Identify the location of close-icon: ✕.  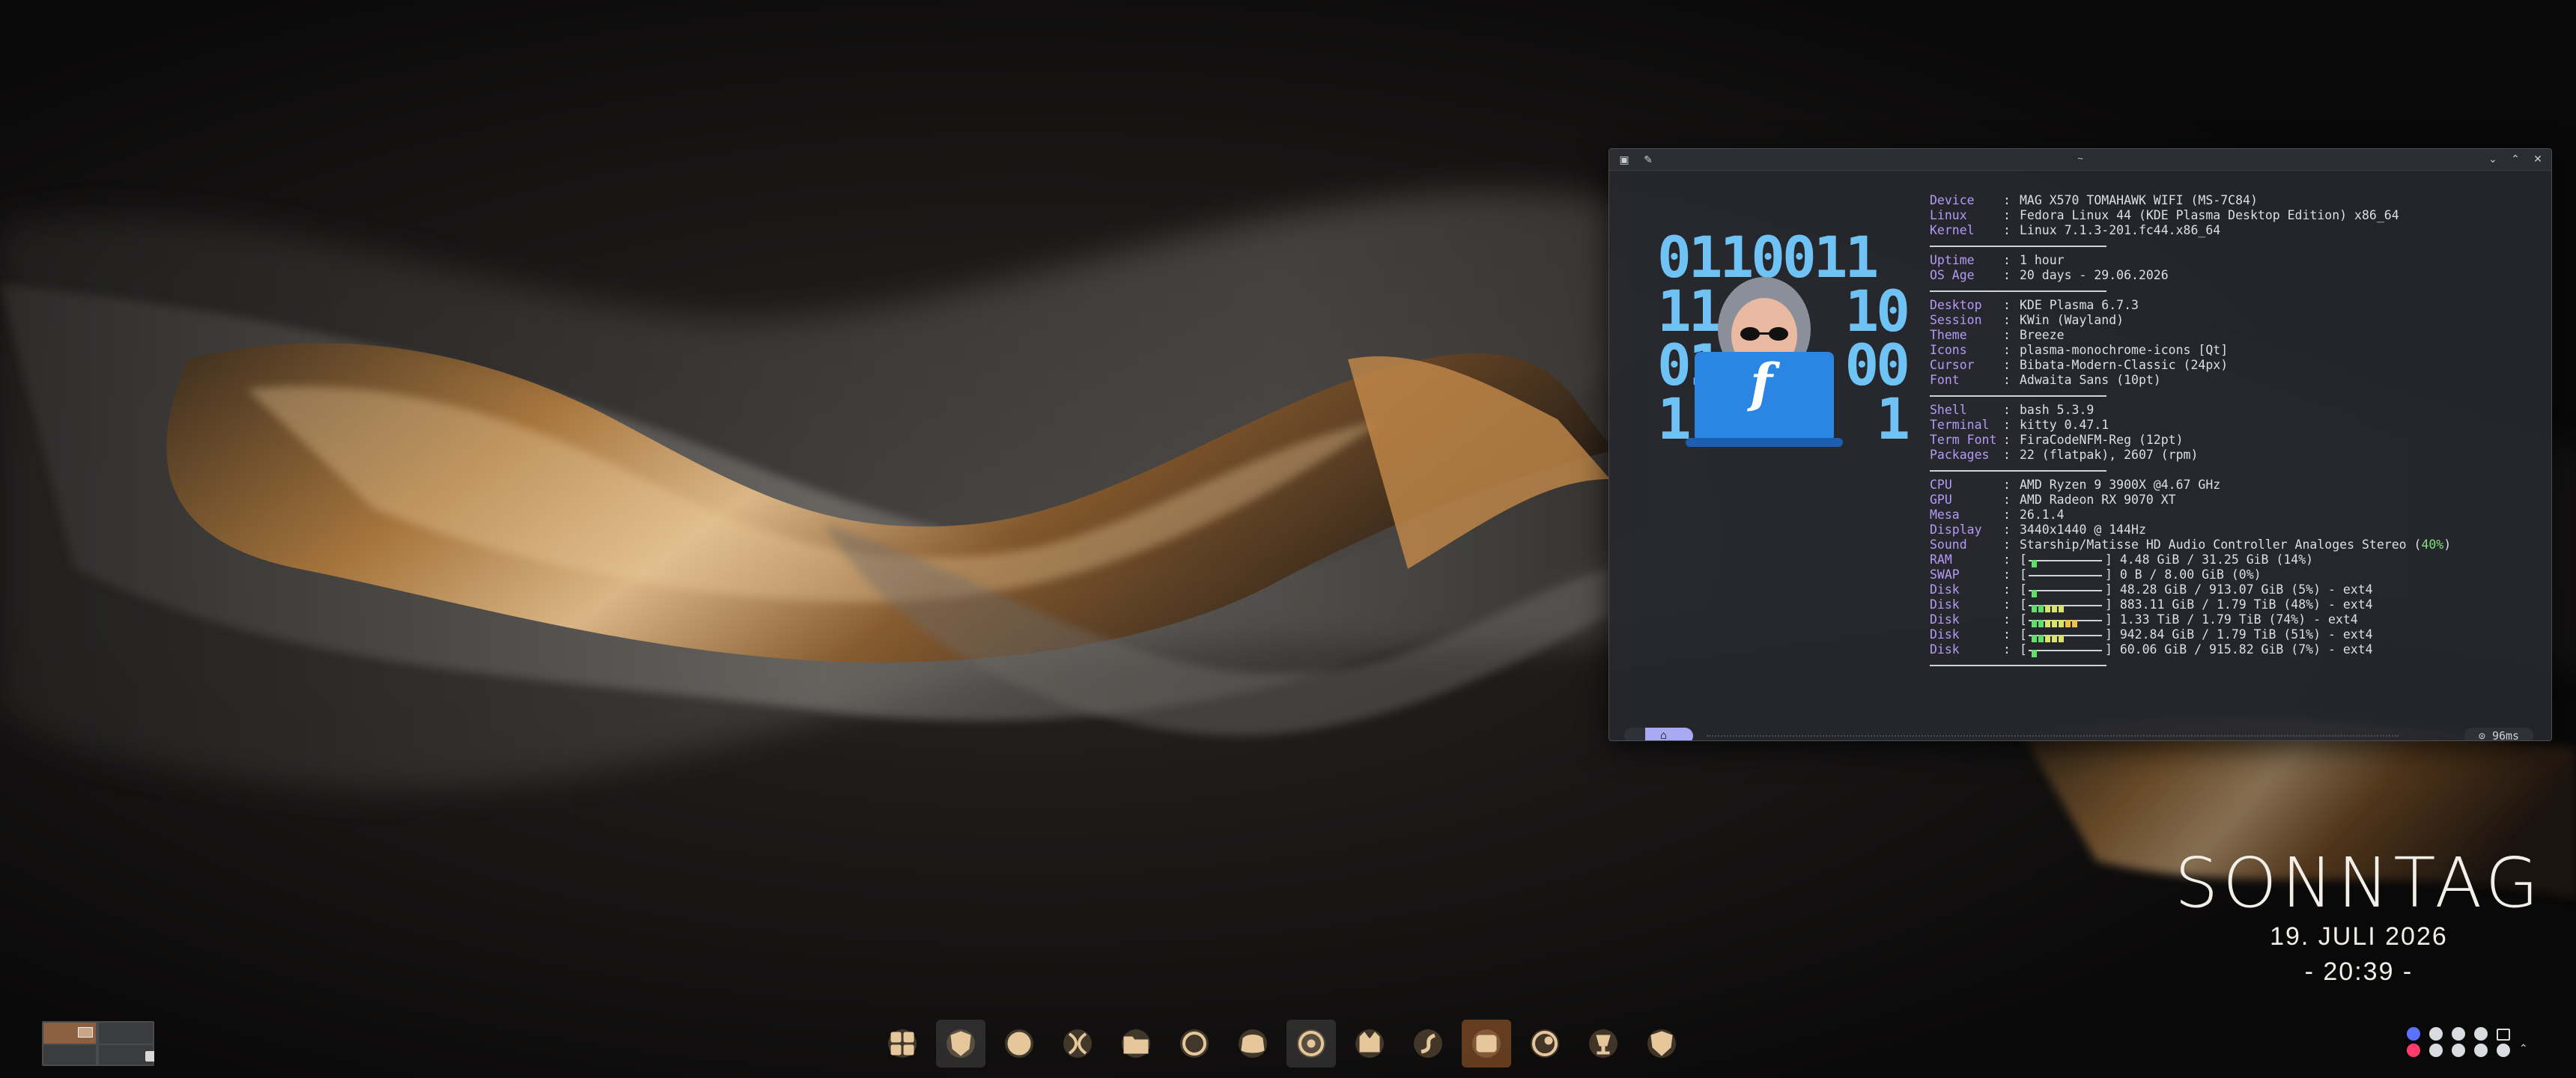
(2537, 158).